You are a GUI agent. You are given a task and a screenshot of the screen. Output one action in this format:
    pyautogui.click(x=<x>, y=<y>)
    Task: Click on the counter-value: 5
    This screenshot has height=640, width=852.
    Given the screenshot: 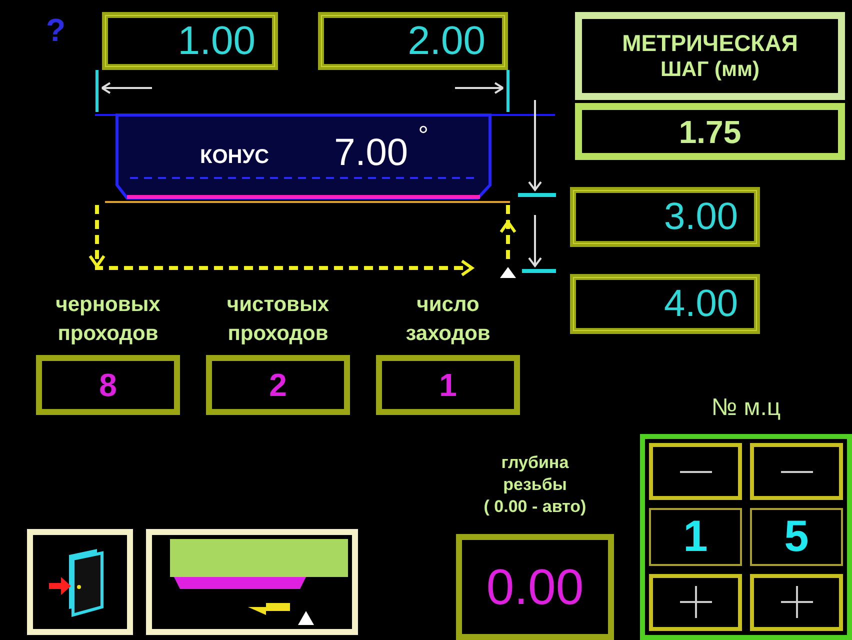 What is the action you would take?
    pyautogui.click(x=796, y=537)
    